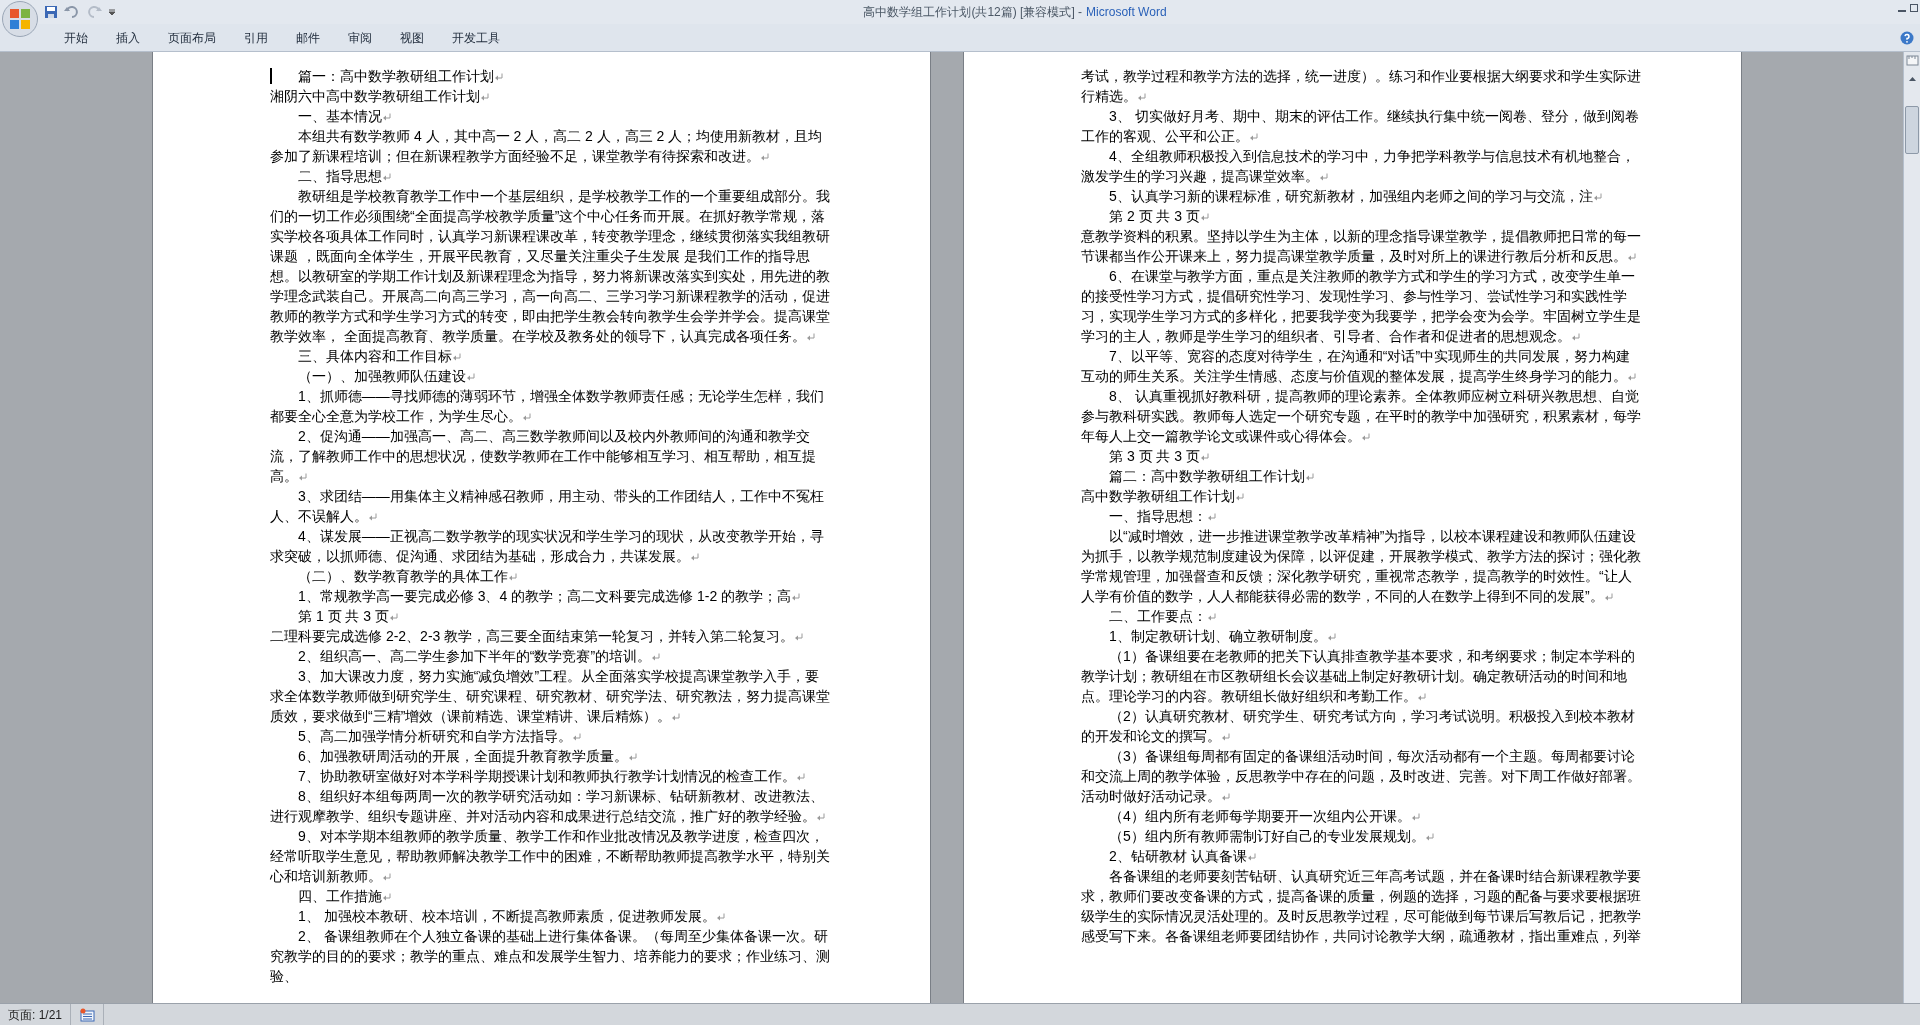 This screenshot has width=1920, height=1025. What do you see at coordinates (1361, 456) in the screenshot?
I see `paragraph: 第 3 页 共 3 页` at bounding box center [1361, 456].